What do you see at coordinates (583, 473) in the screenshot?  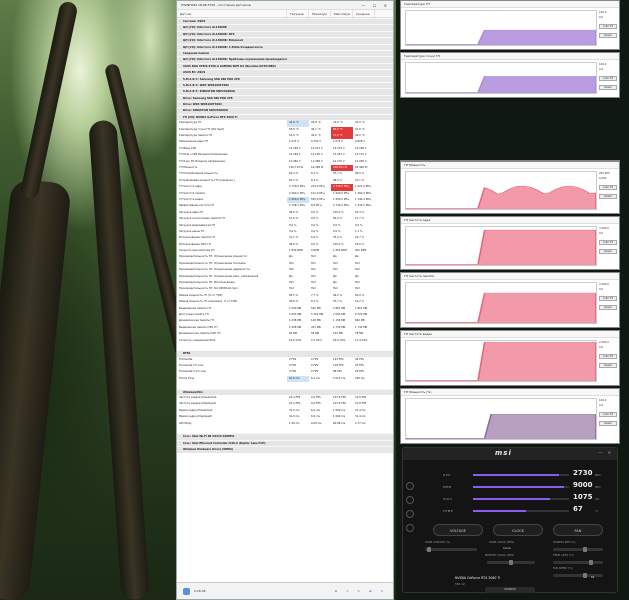 I see `meter-value: 2730` at bounding box center [583, 473].